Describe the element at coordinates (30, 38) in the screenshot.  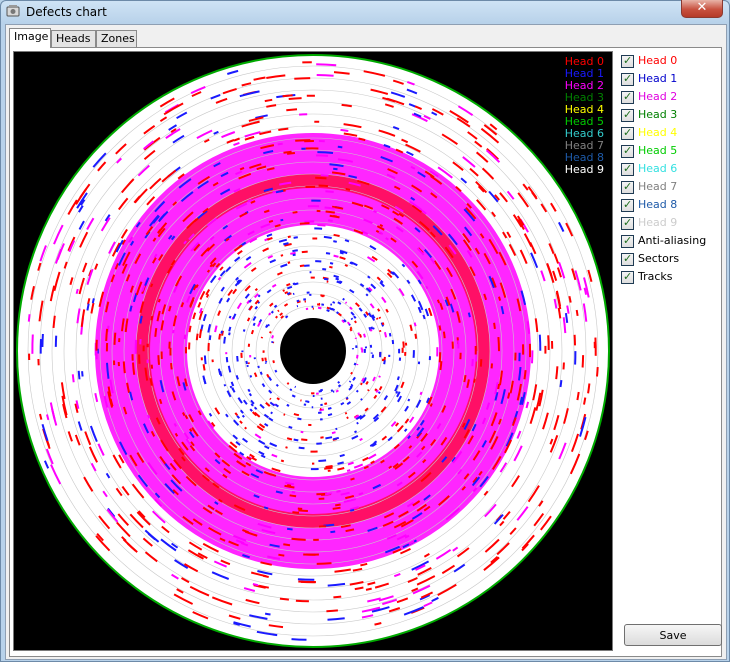
I see `tab-image: Image` at that location.